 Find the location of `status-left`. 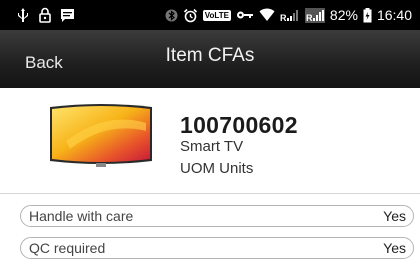

status-left is located at coordinates (45, 15).